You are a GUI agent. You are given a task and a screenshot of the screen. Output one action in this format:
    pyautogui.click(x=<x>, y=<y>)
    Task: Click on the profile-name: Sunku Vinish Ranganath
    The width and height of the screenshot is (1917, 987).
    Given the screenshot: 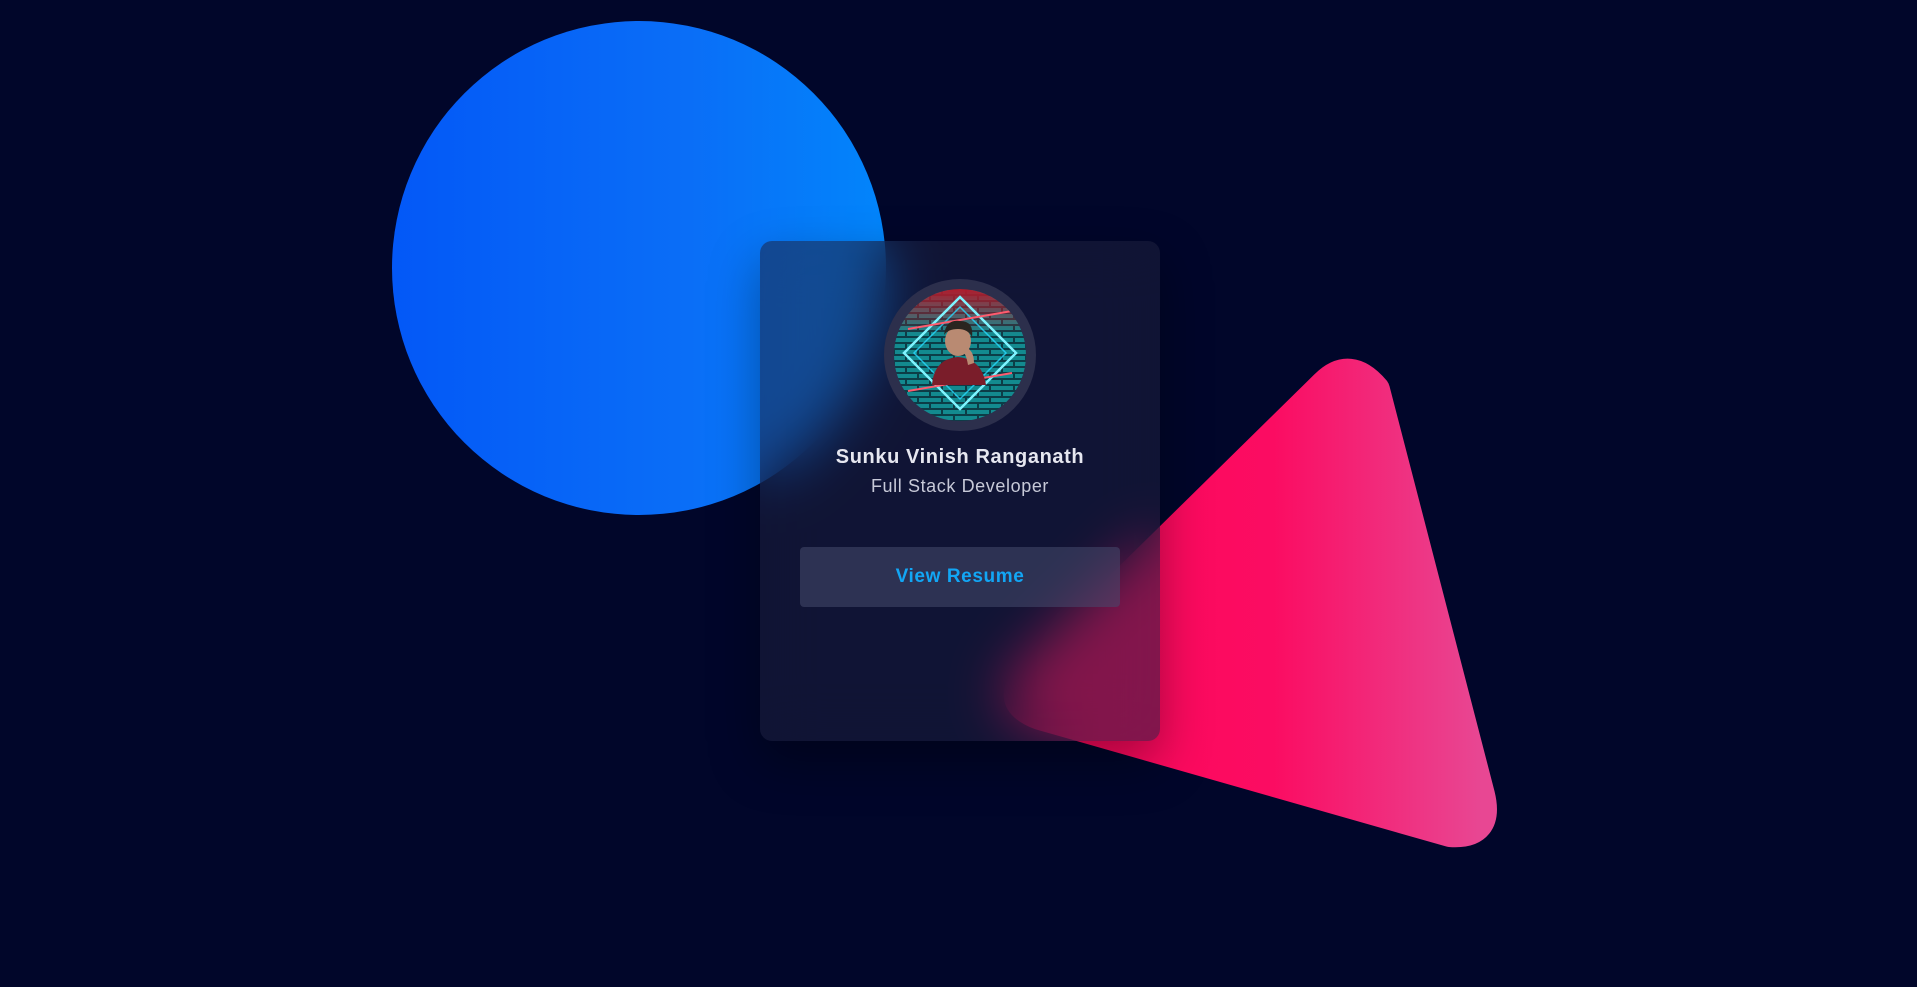 What is the action you would take?
    pyautogui.click(x=960, y=457)
    